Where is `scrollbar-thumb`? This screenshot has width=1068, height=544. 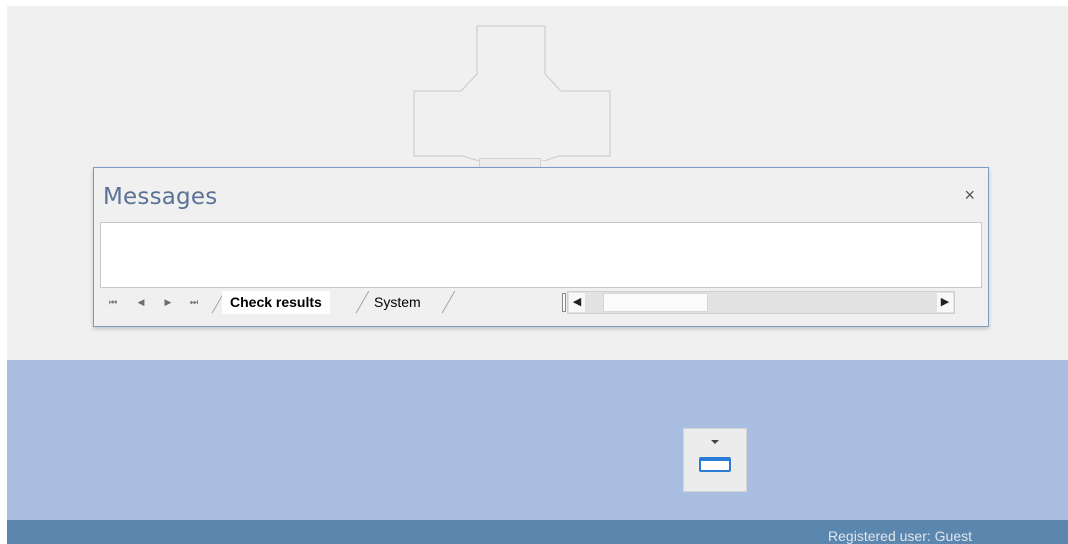 scrollbar-thumb is located at coordinates (655, 302).